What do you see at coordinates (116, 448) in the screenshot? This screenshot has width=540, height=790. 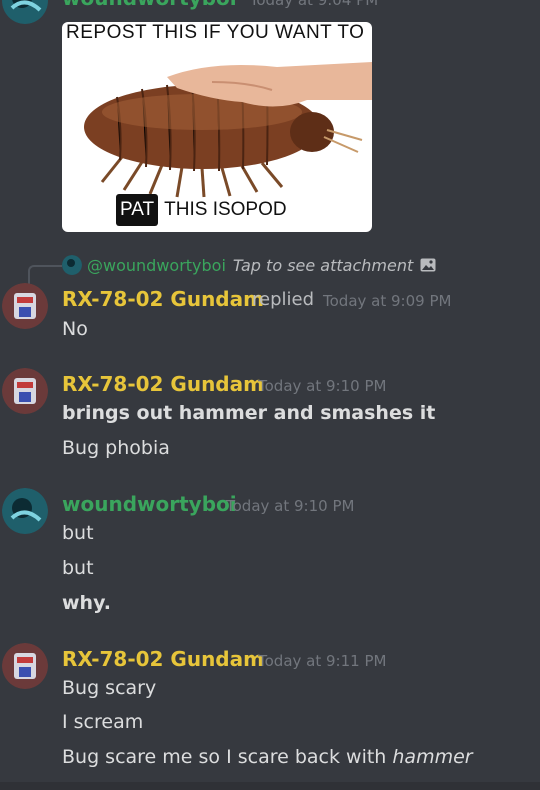 I see `message-text: Bug phobia` at bounding box center [116, 448].